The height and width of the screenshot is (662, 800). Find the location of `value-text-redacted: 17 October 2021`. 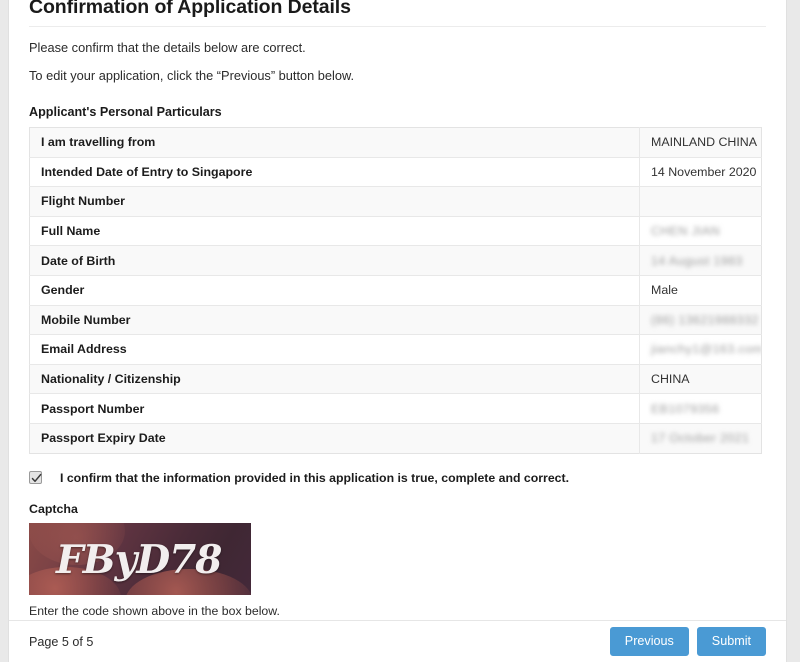

value-text-redacted: 17 October 2021 is located at coordinates (700, 438).